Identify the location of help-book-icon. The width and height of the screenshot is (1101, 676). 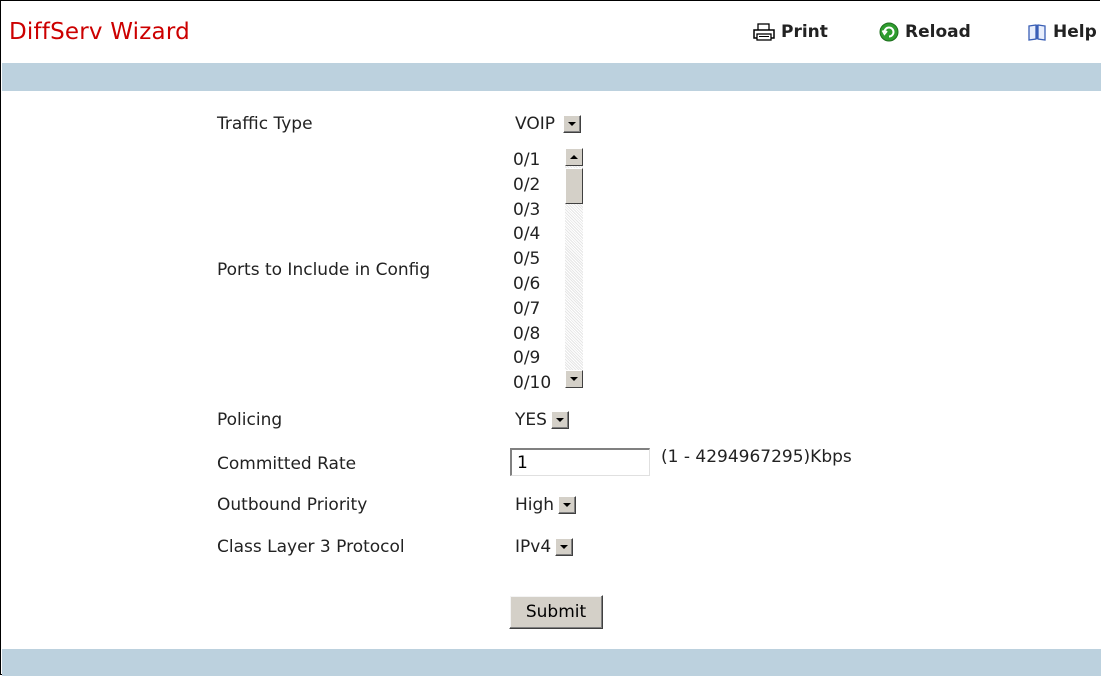
(1037, 32).